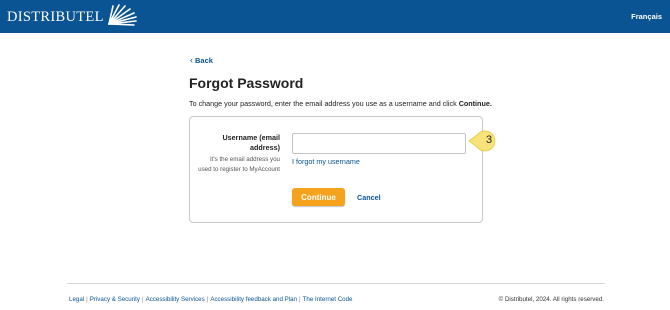 The width and height of the screenshot is (670, 310). What do you see at coordinates (489, 140) in the screenshot?
I see `step-number: 3` at bounding box center [489, 140].